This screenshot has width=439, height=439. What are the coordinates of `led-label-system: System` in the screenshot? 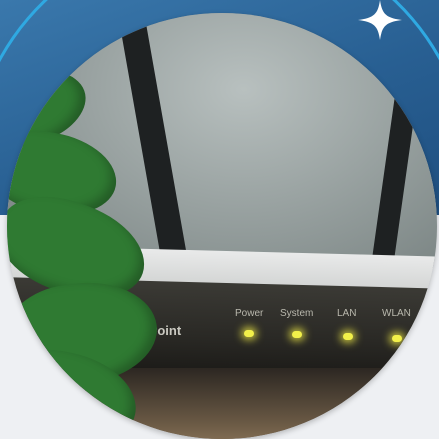 It's located at (297, 313).